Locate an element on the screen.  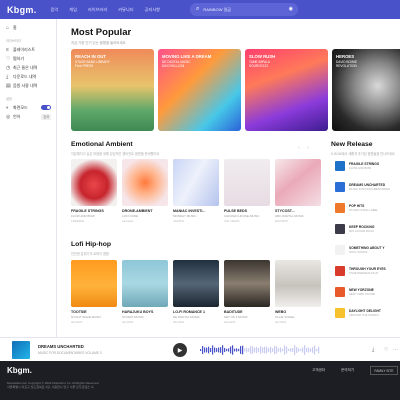
new-release-item: KEEP ROCKING 90S GUITAR ROCK is located at coordinates (367, 228).